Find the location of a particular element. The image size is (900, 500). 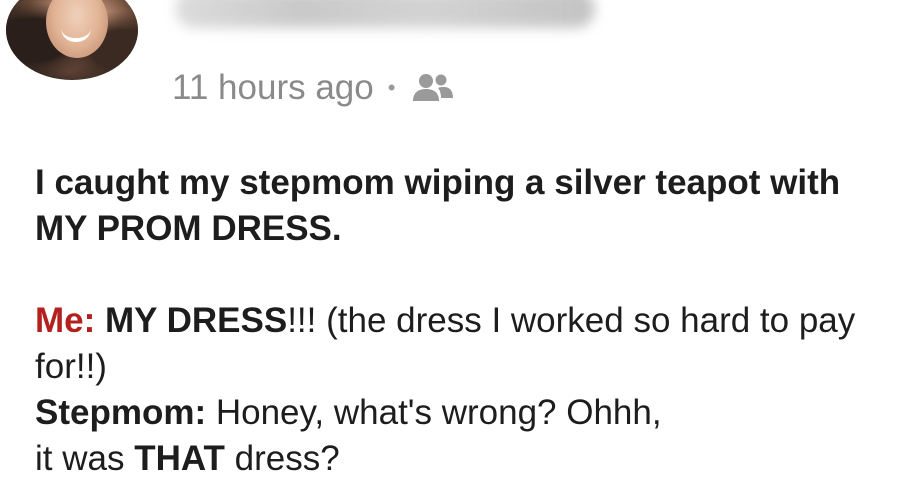

stepmom-text-2a: it was is located at coordinates (85, 458).